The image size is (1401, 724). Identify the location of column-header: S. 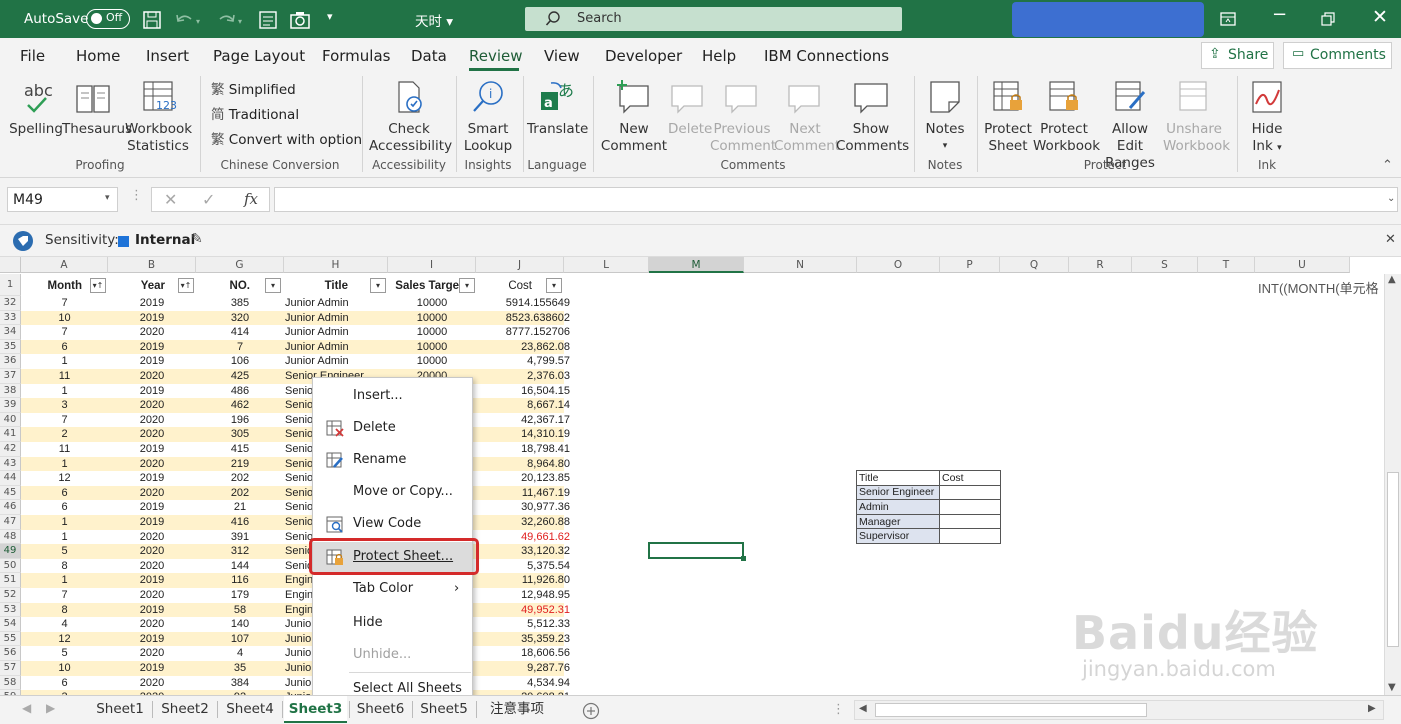
(1165, 265).